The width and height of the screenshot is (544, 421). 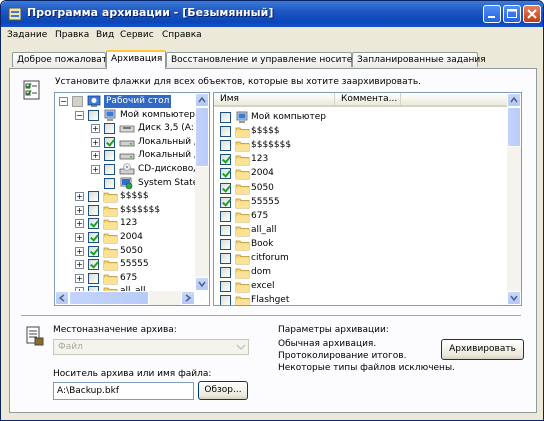 What do you see at coordinates (359, 159) in the screenshot?
I see `list-item: 123` at bounding box center [359, 159].